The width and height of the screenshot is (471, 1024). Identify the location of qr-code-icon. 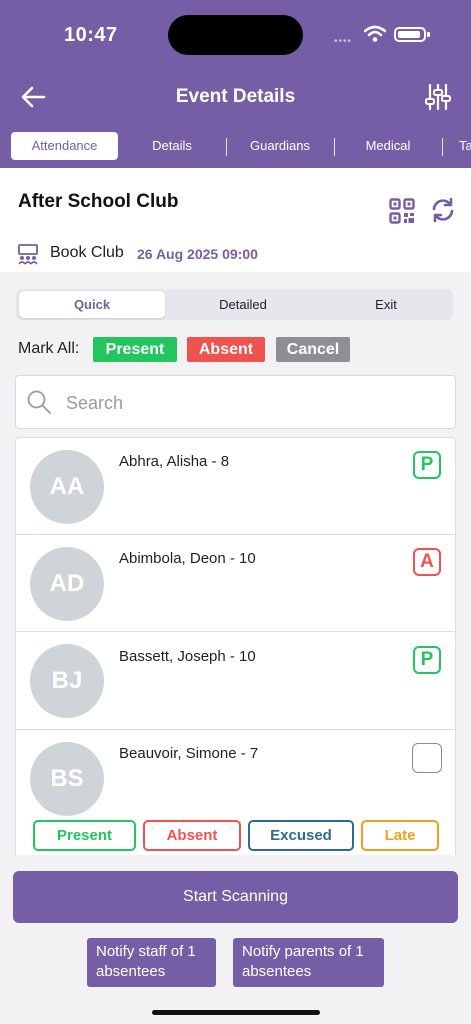
(402, 211).